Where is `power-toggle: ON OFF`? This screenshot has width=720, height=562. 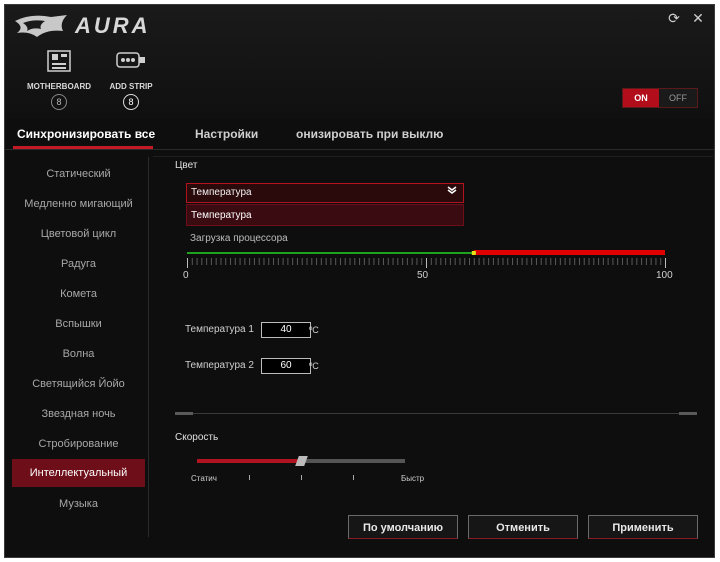
power-toggle: ON OFF is located at coordinates (660, 98).